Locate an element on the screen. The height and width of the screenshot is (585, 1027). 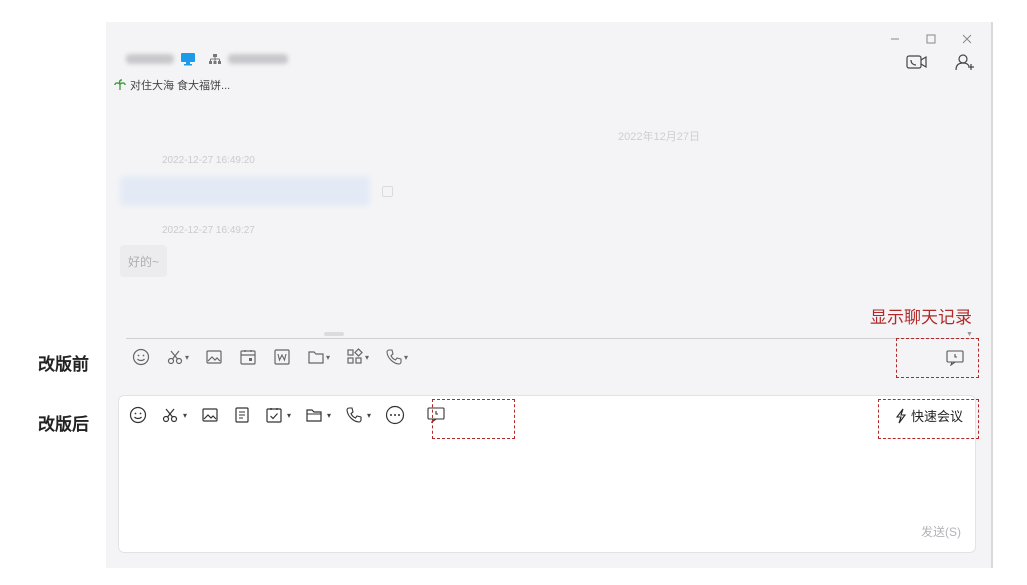
message-timestamp: 2022-12-27 16:49:27 is located at coordinates (208, 230).